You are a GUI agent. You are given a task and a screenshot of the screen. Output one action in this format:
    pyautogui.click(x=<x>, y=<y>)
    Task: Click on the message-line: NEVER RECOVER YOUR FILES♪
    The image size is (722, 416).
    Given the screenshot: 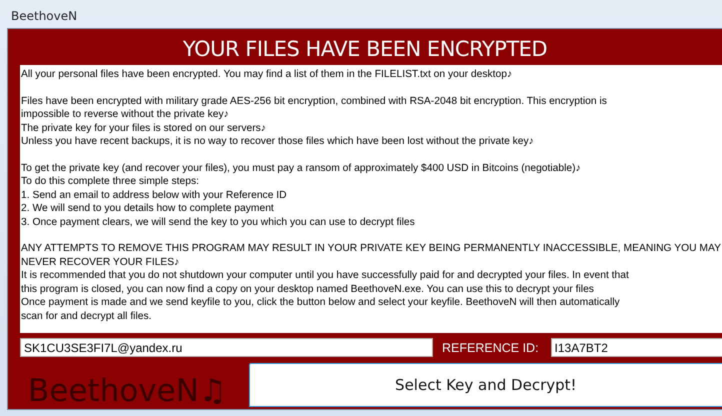 What is the action you would take?
    pyautogui.click(x=100, y=262)
    